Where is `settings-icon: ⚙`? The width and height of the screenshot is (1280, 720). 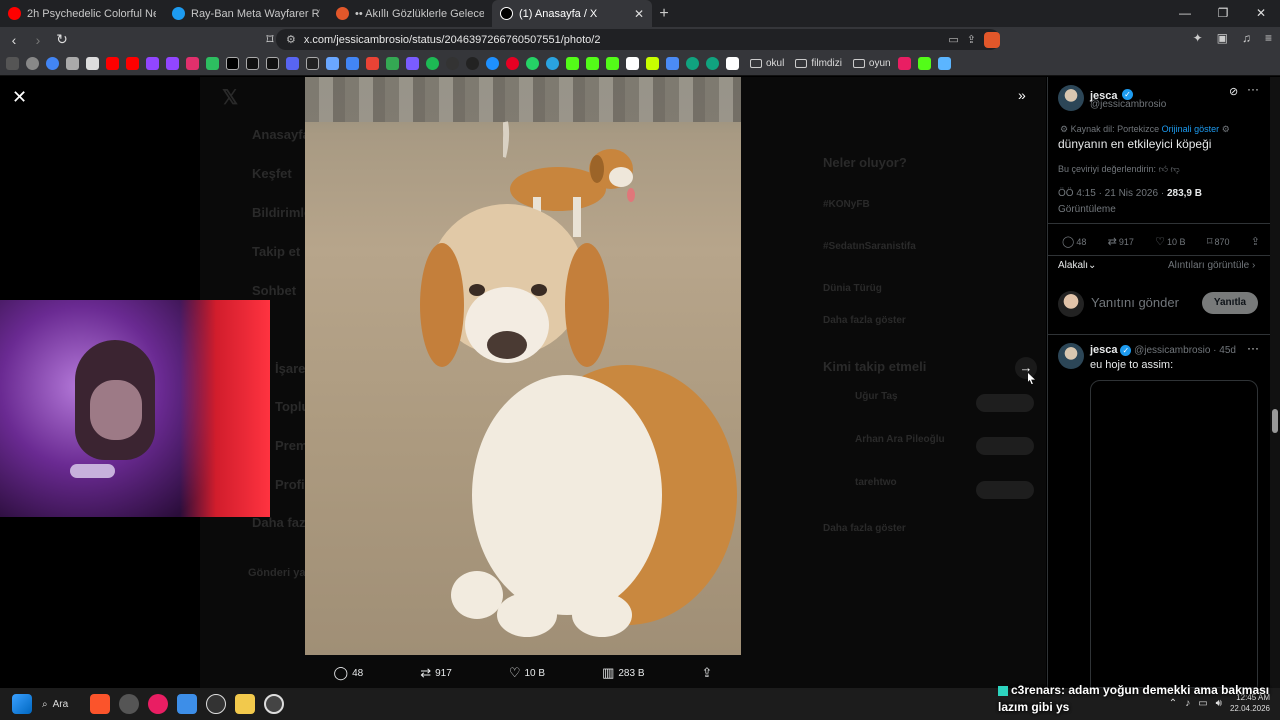 settings-icon: ⚙ is located at coordinates (1226, 129).